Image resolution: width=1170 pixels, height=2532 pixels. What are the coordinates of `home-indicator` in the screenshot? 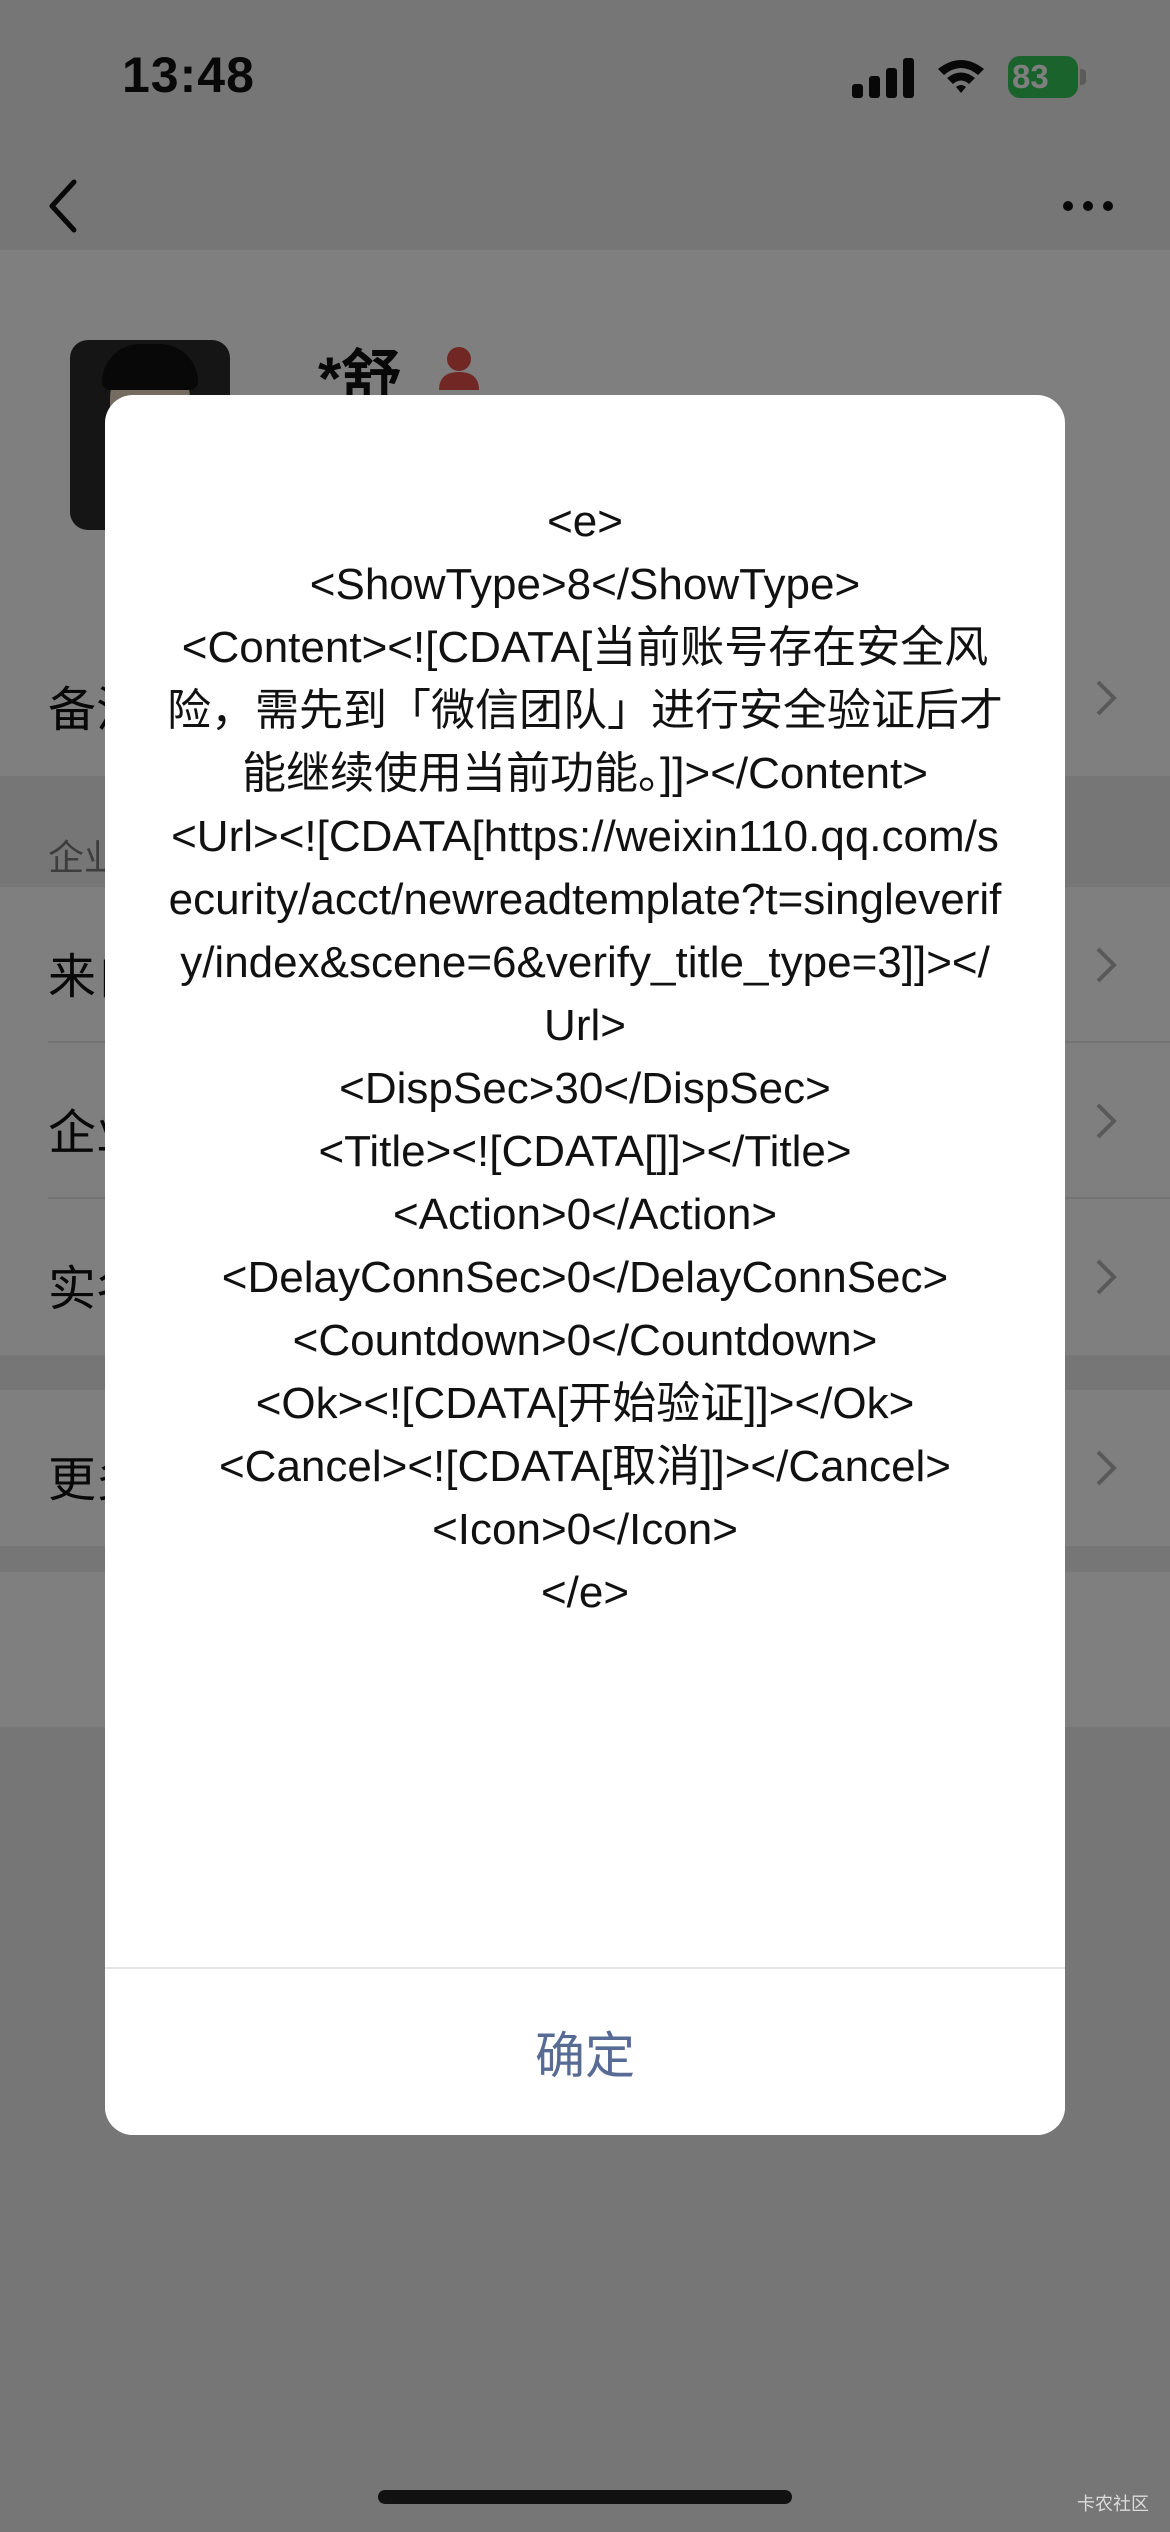 It's located at (585, 2497).